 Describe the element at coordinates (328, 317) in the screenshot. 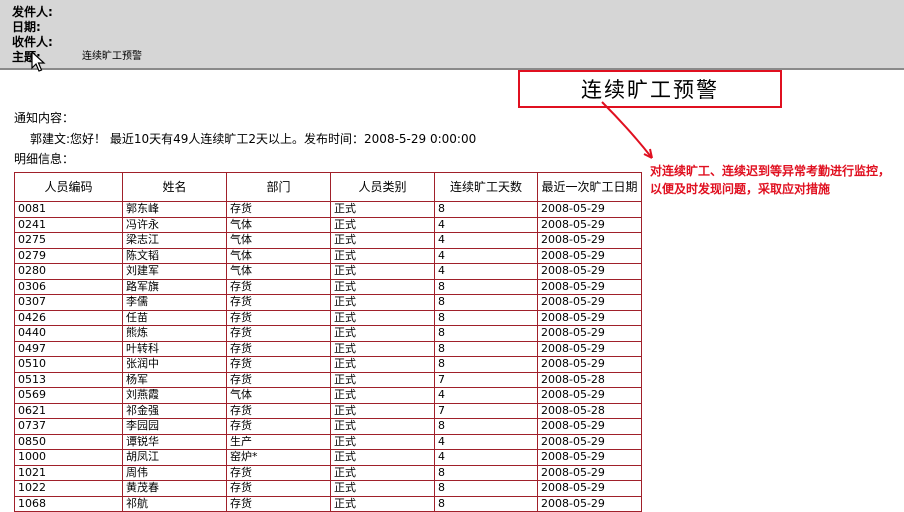

I see `table-row: 0426 任苗 存货 正式 8 2008-05-29` at that location.